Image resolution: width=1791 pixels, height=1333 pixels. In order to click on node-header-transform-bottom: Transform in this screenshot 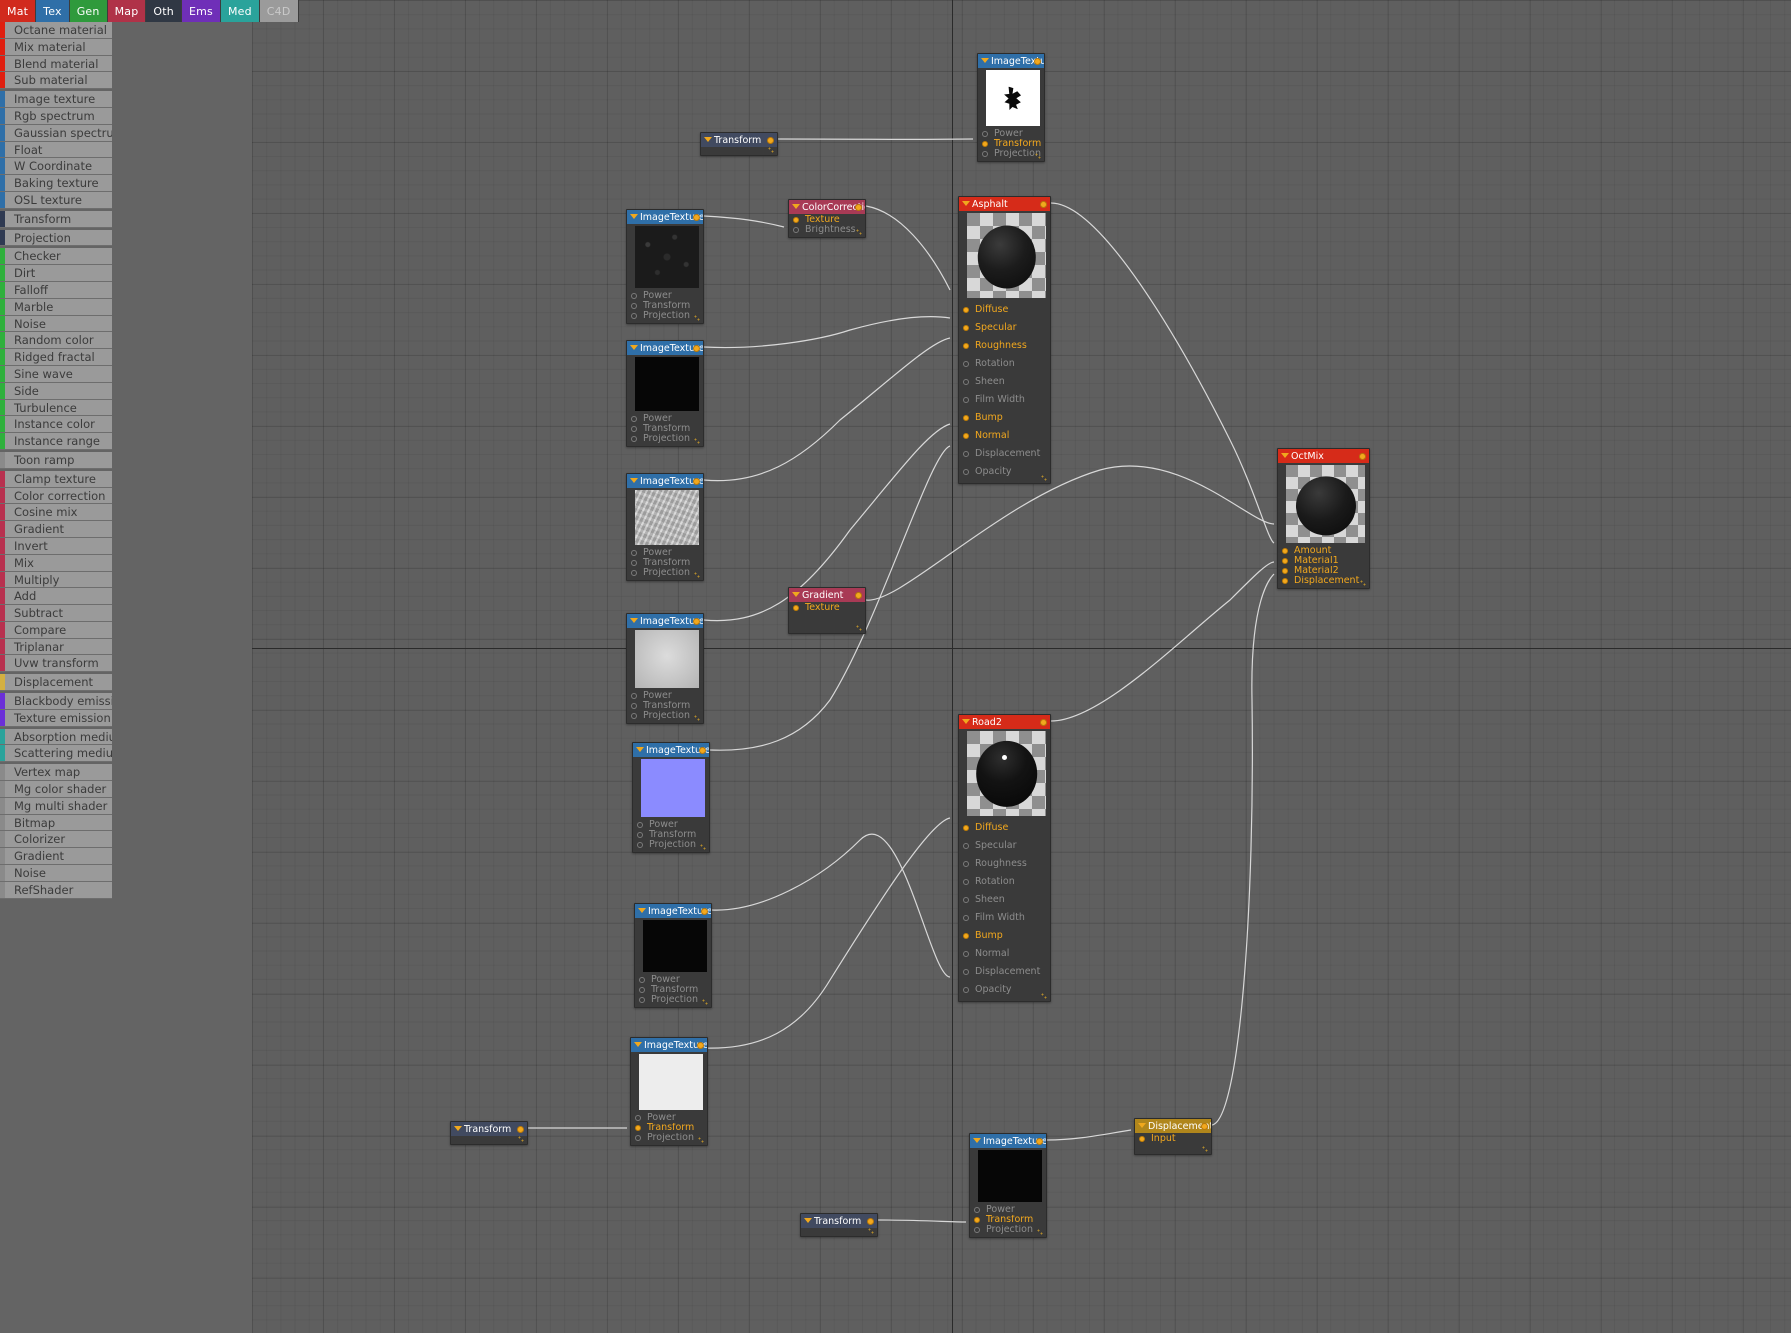, I will do `click(839, 1221)`.